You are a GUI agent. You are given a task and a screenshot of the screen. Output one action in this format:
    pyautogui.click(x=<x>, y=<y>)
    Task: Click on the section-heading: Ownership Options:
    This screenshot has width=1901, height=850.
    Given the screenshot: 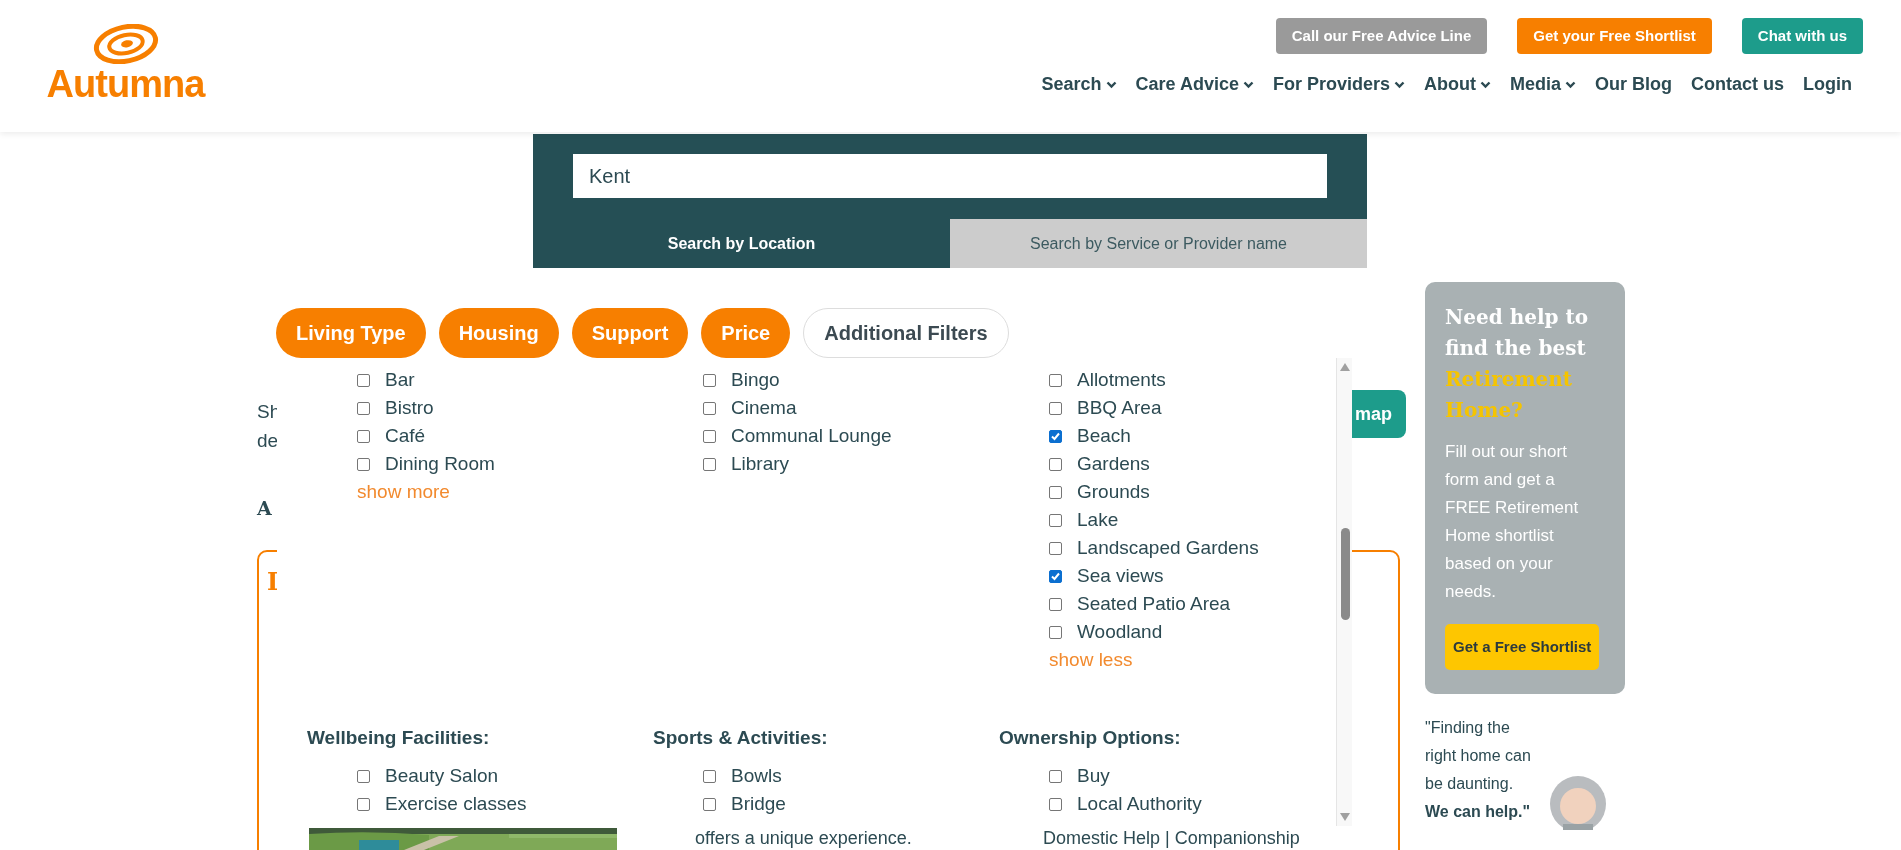 What is the action you would take?
    pyautogui.click(x=1090, y=738)
    